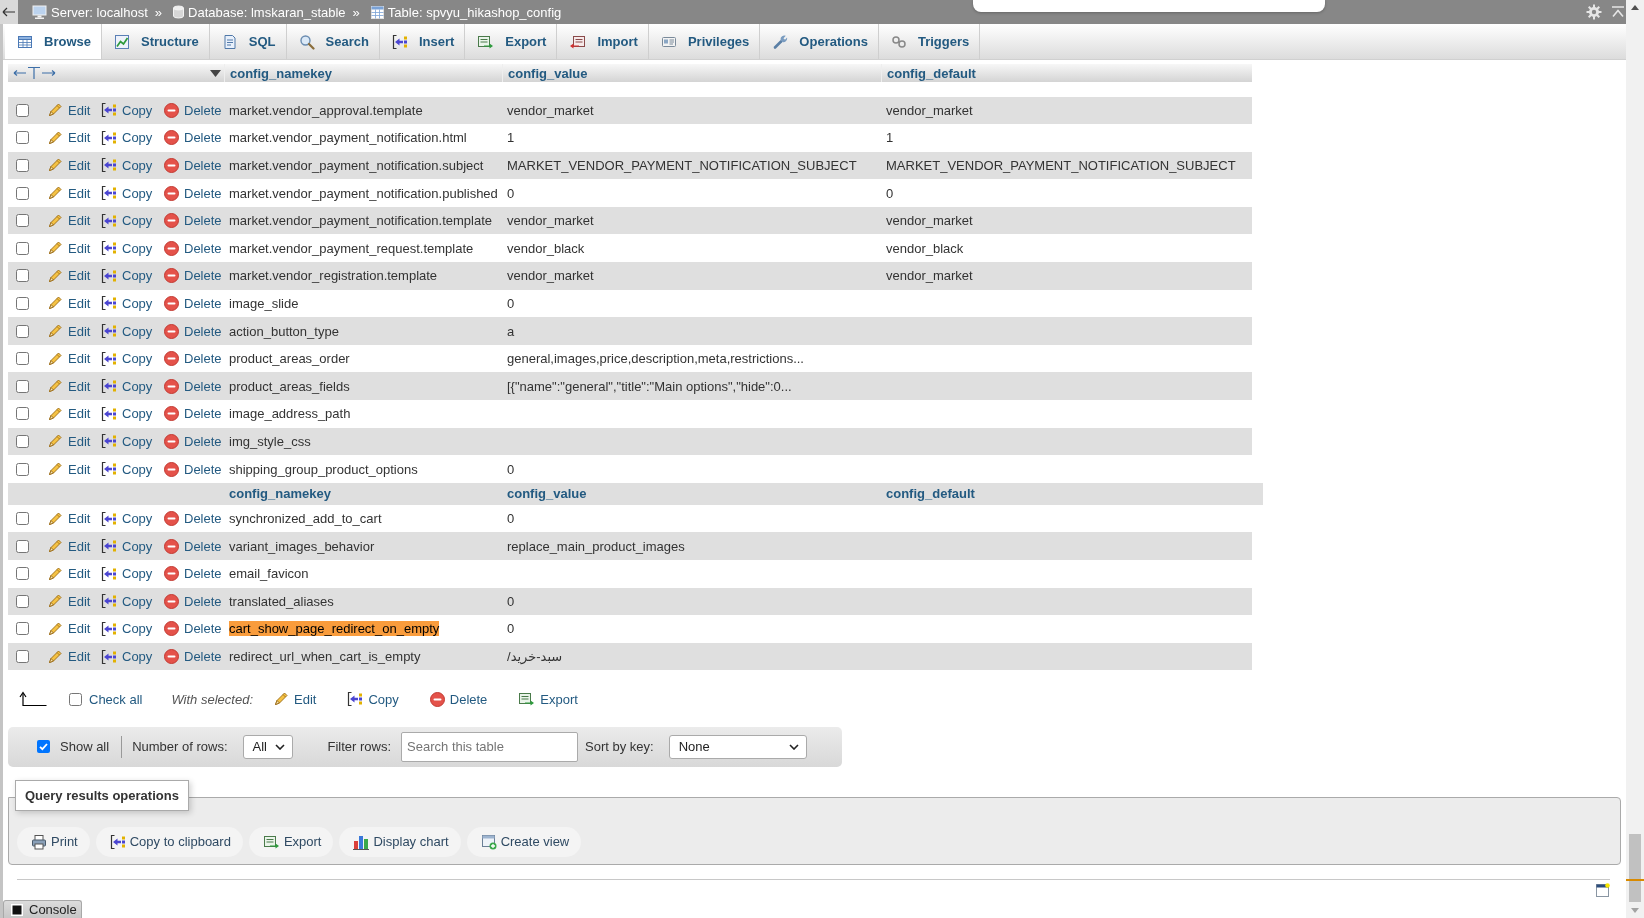 Image resolution: width=1644 pixels, height=918 pixels. What do you see at coordinates (737, 746) in the screenshot?
I see `sort-by-key-select: None` at bounding box center [737, 746].